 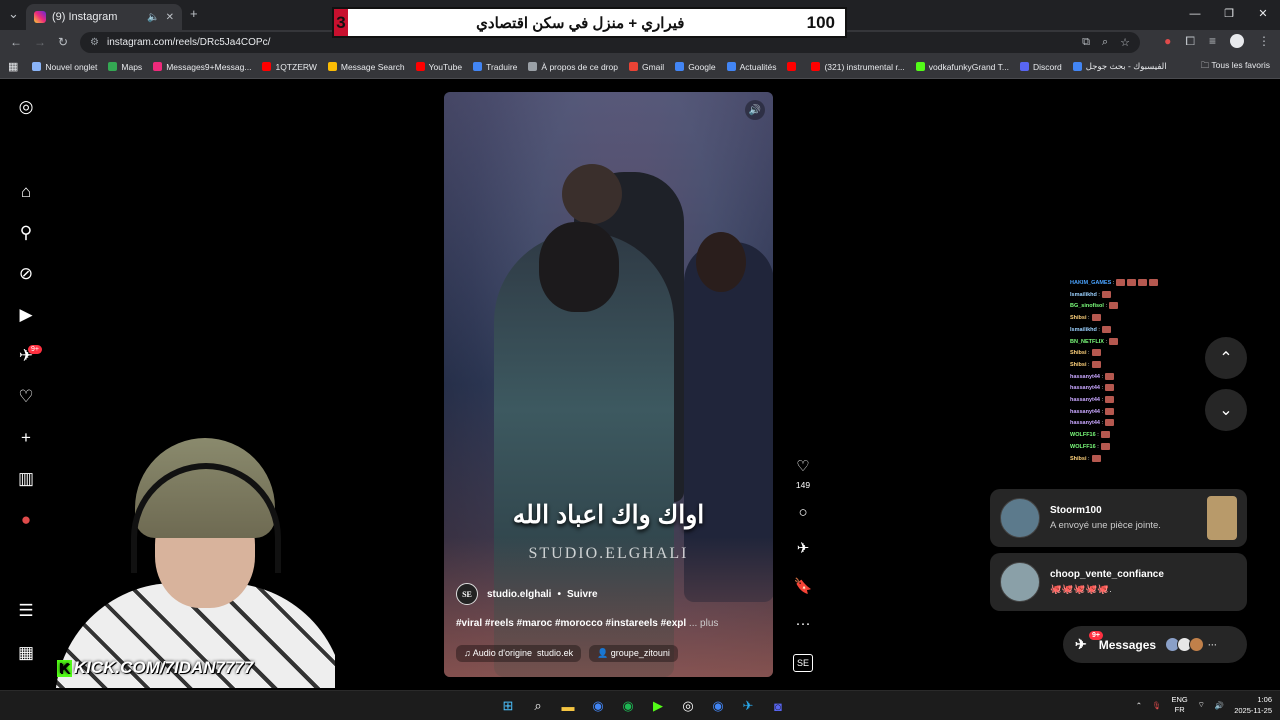 What do you see at coordinates (1212, 41) in the screenshot?
I see `media-icon: ≡` at bounding box center [1212, 41].